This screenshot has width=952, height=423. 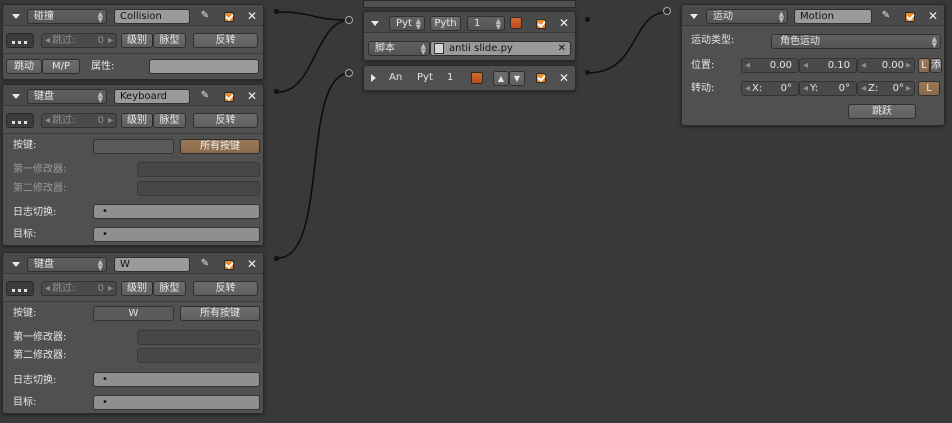 I want to click on location-add-toggle: 添, so click(x=936, y=65).